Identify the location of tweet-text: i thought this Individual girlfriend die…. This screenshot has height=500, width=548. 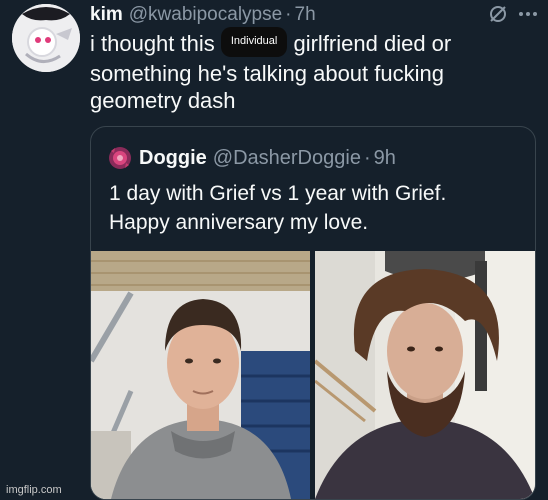
(310, 70).